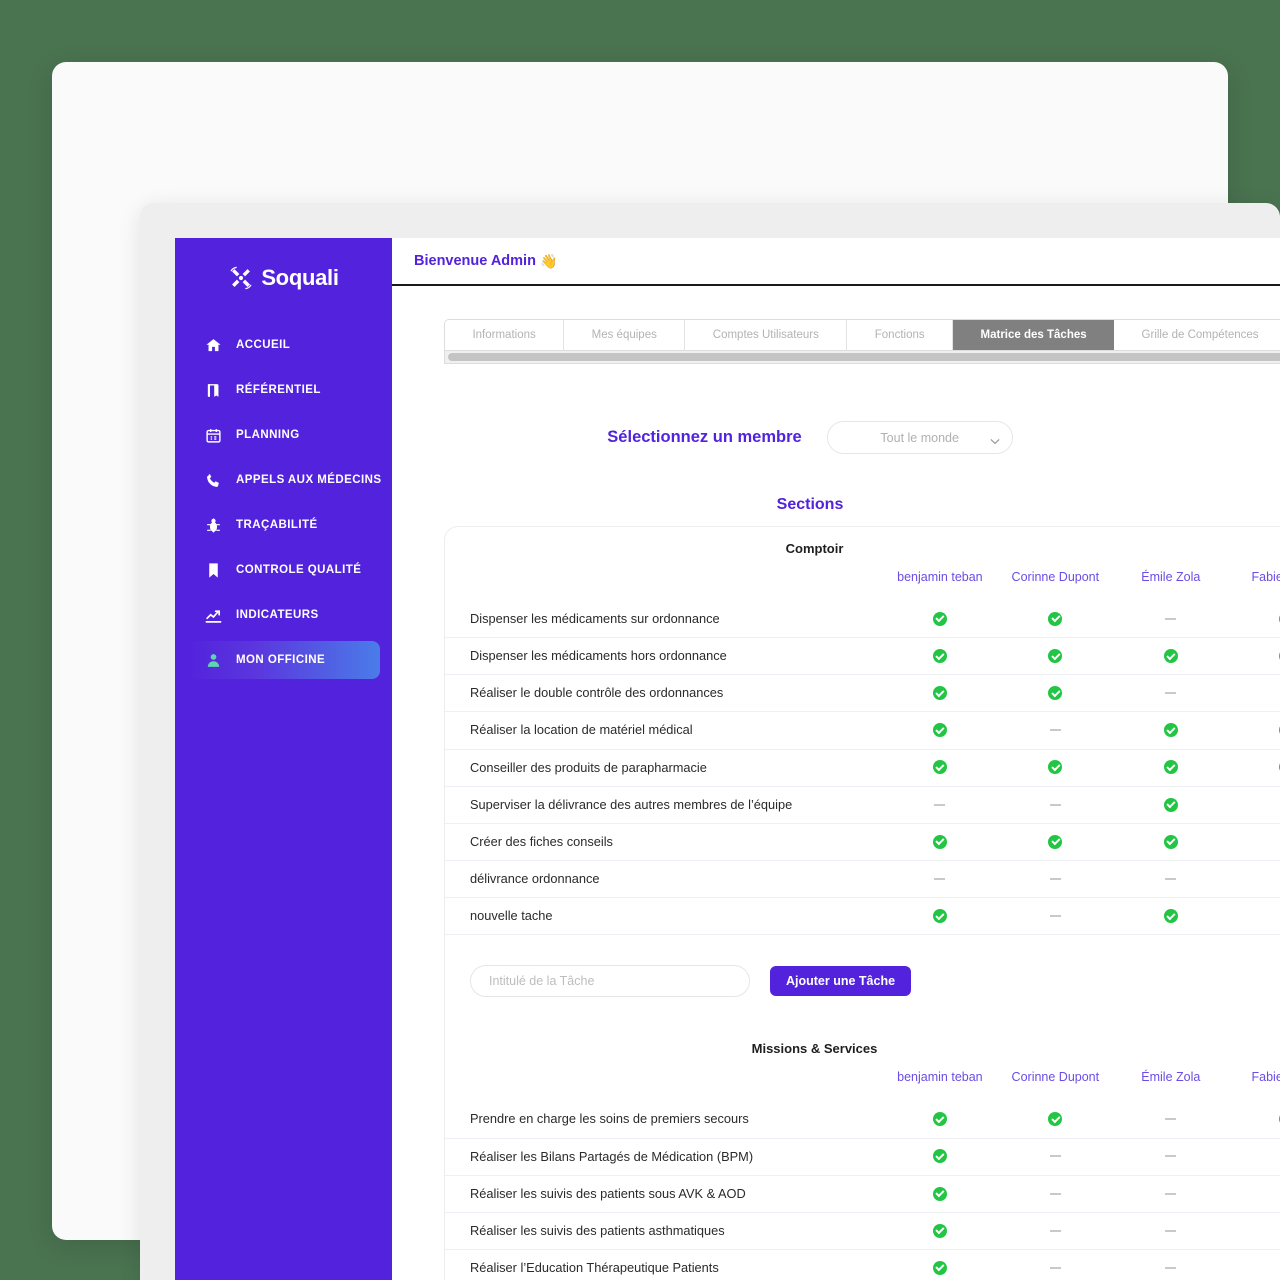 The height and width of the screenshot is (1280, 1280). I want to click on tab-matrice-des-taches: Matrice des Tâches, so click(1034, 335).